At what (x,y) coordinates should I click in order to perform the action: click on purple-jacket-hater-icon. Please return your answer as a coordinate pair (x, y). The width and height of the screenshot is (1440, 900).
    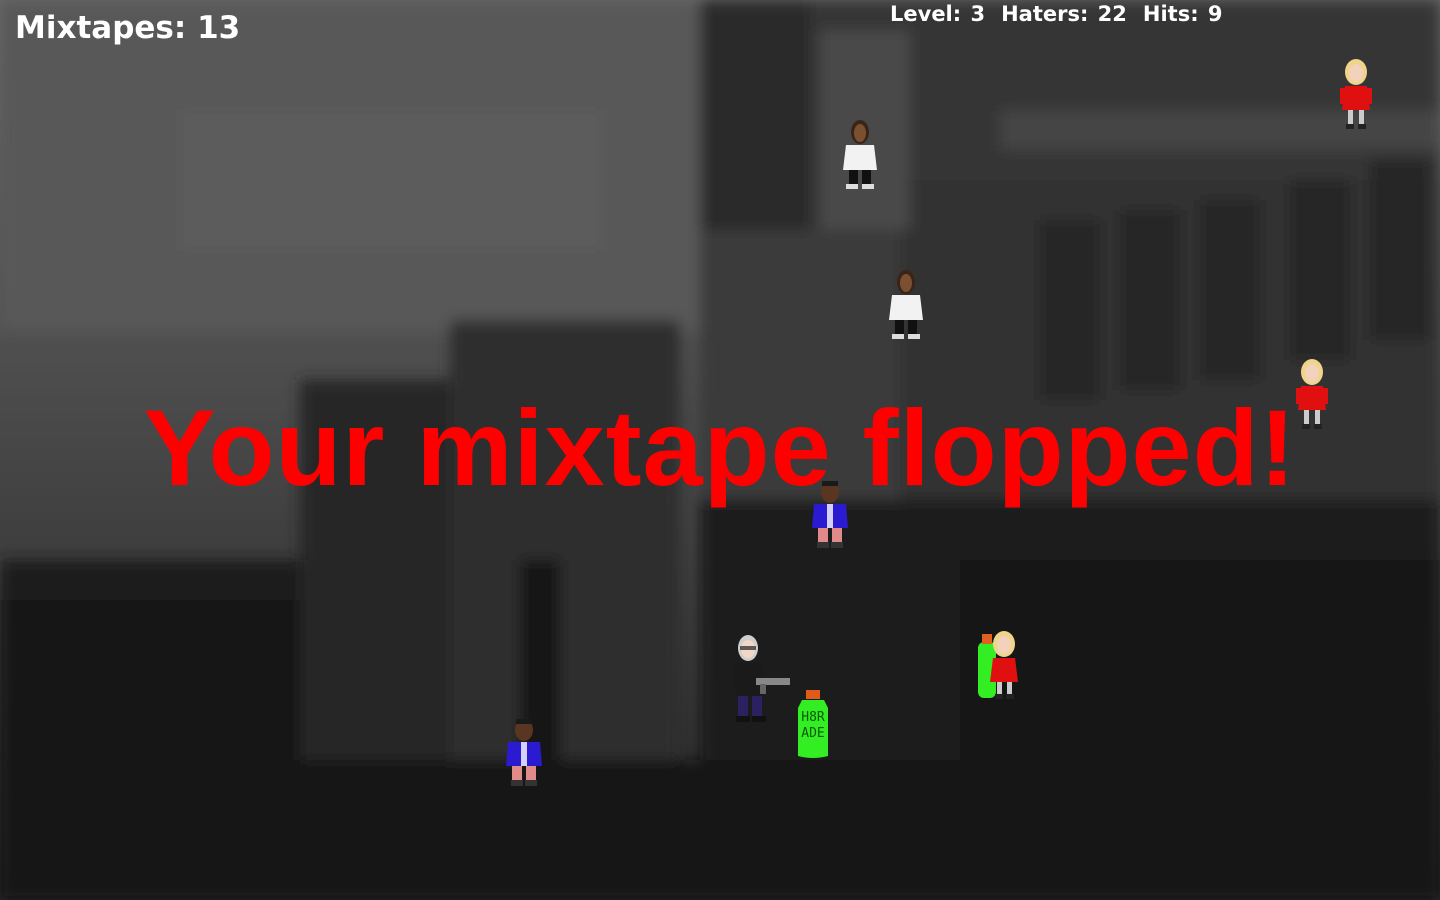
    Looking at the image, I should click on (524, 752).